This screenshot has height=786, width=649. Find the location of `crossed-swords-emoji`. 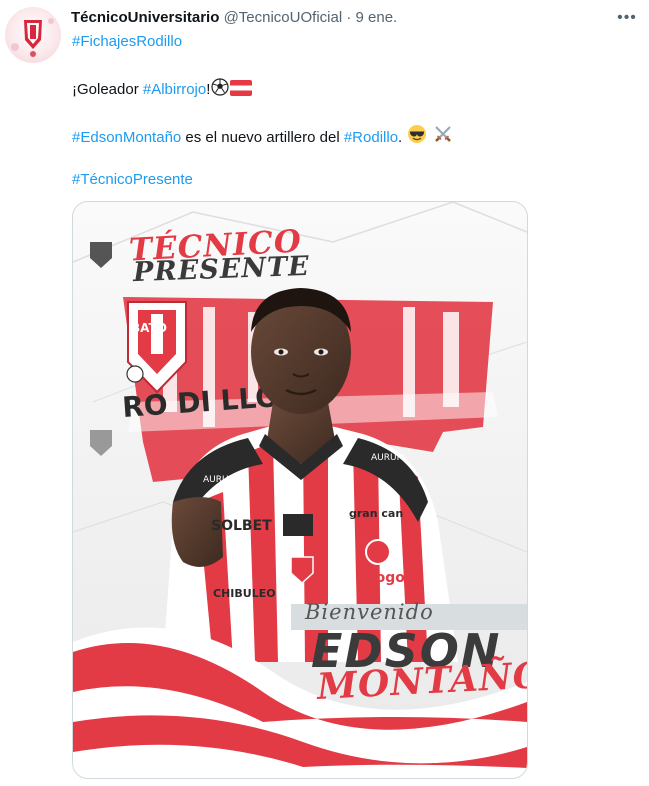

crossed-swords-emoji is located at coordinates (443, 137).